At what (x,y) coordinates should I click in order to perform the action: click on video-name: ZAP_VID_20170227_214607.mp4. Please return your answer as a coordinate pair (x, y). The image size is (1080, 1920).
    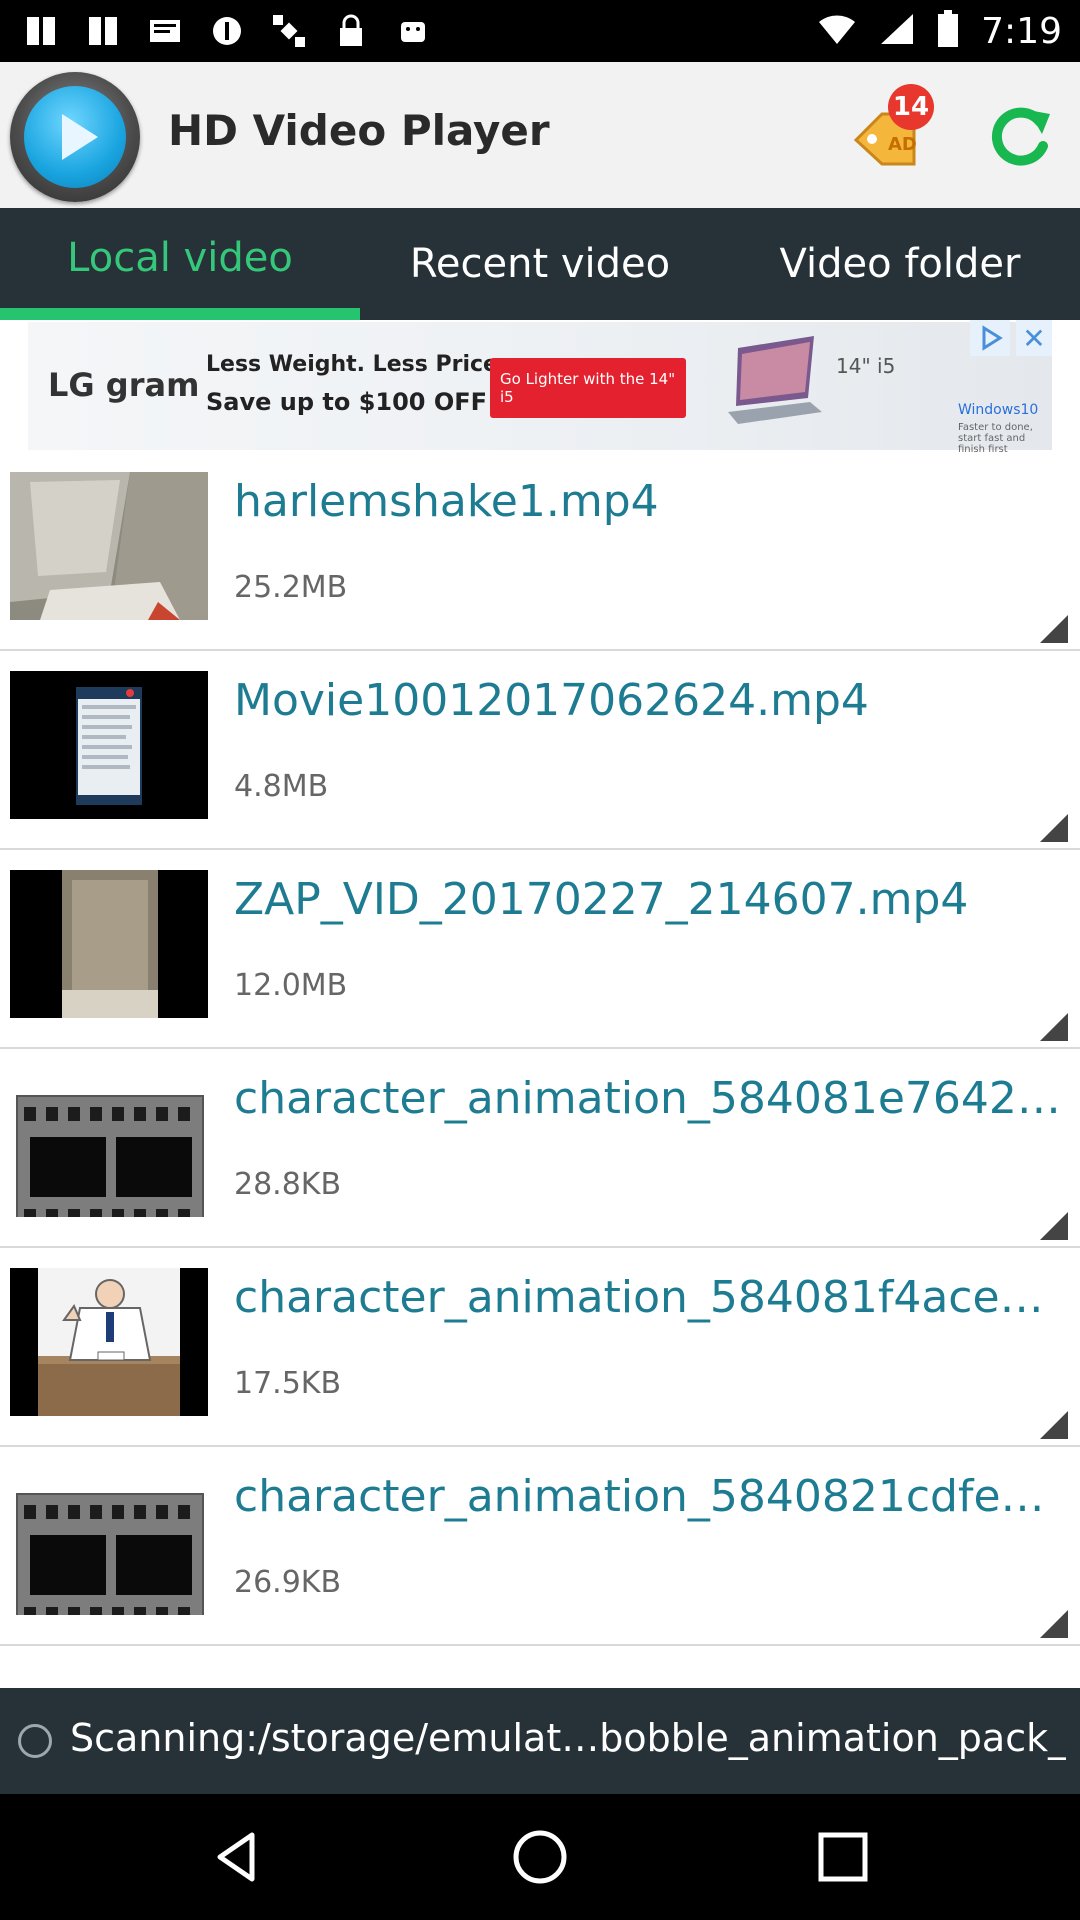
    Looking at the image, I should click on (601, 899).